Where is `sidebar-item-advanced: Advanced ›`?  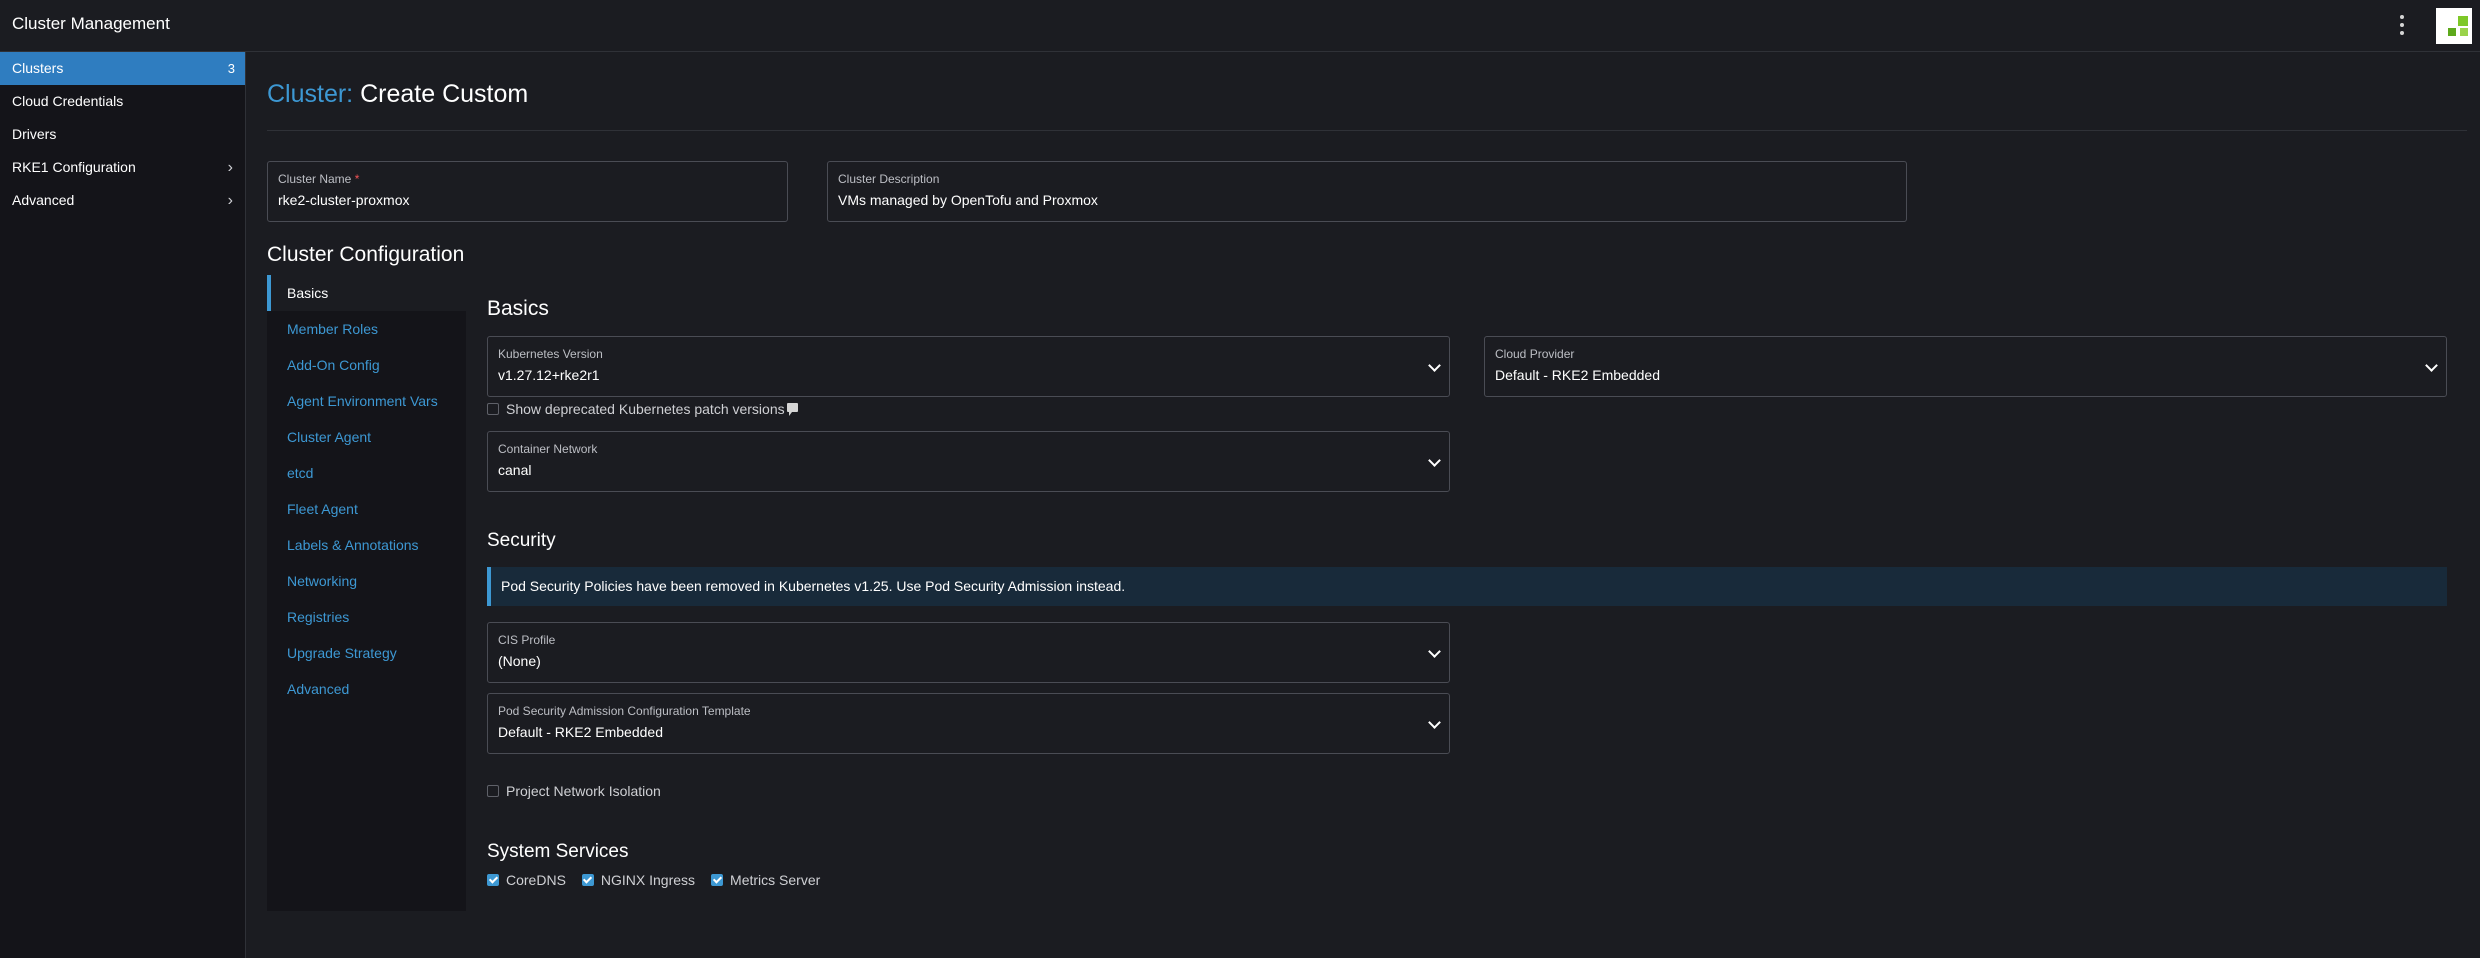
sidebar-item-advanced: Advanced › is located at coordinates (122, 200).